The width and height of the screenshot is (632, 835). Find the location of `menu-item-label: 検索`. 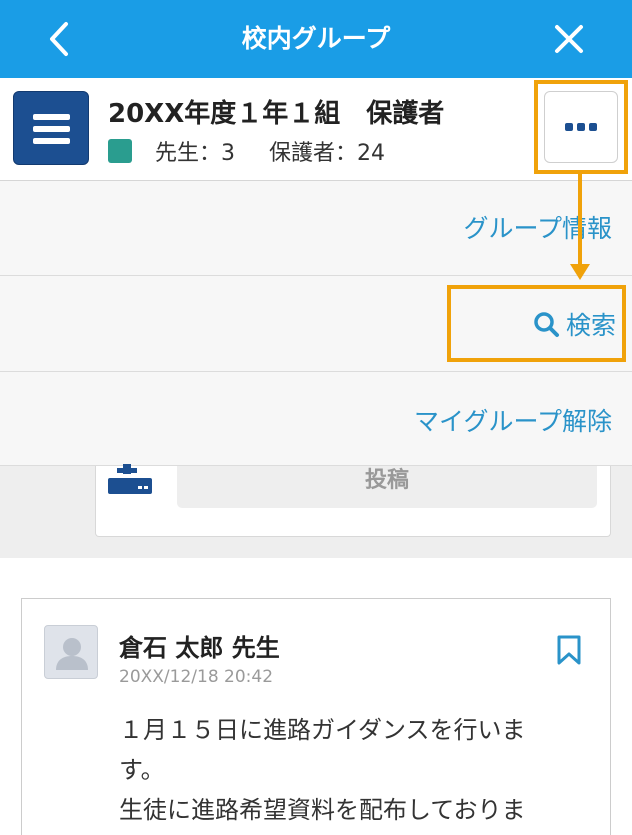

menu-item-label: 検索 is located at coordinates (590, 325).